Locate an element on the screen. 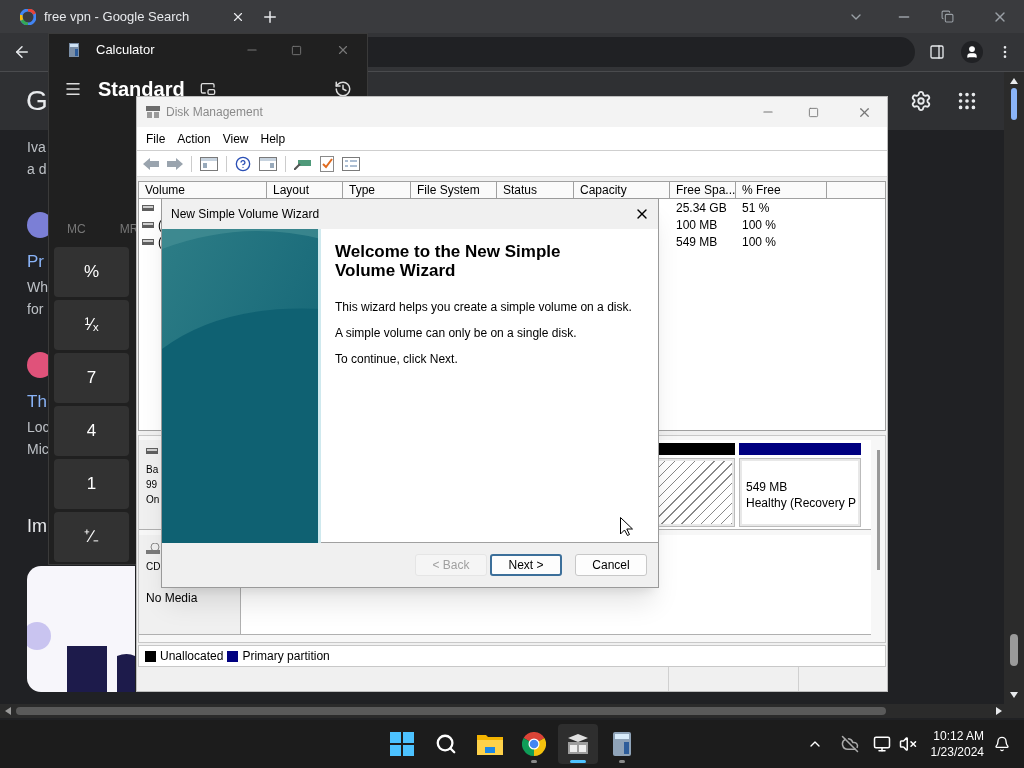 Image resolution: width=1024 pixels, height=768 pixels. back-icon is located at coordinates (22, 52).